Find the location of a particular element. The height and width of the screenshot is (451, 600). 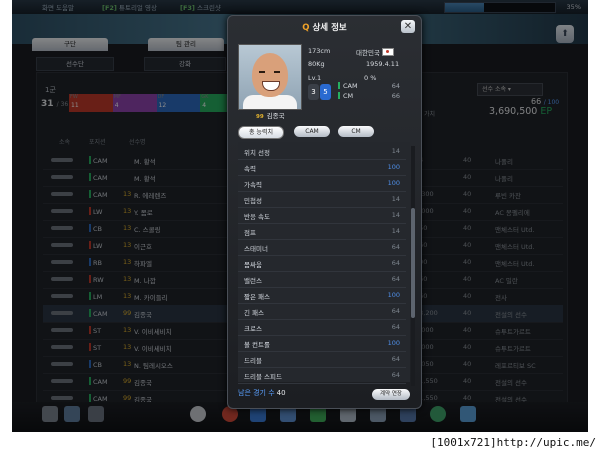

player-name: 김종국 is located at coordinates (275, 116).